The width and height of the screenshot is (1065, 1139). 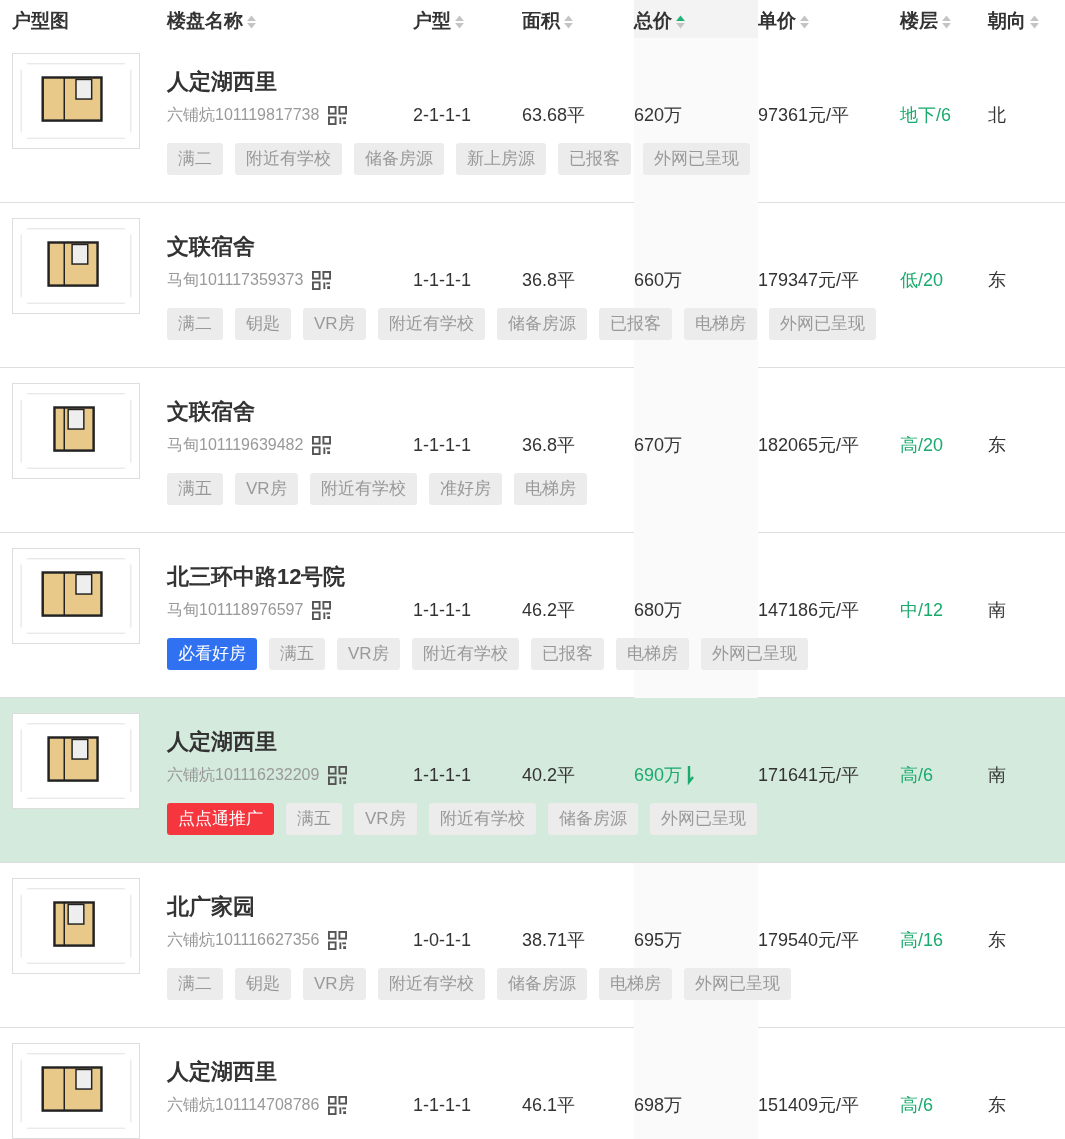 I want to click on listing-row: 人定湖西里 六铺炕101114708786 1-1-1-1 46.1平 698万 151409元/平 高/6 东, so click(x=532, y=1083).